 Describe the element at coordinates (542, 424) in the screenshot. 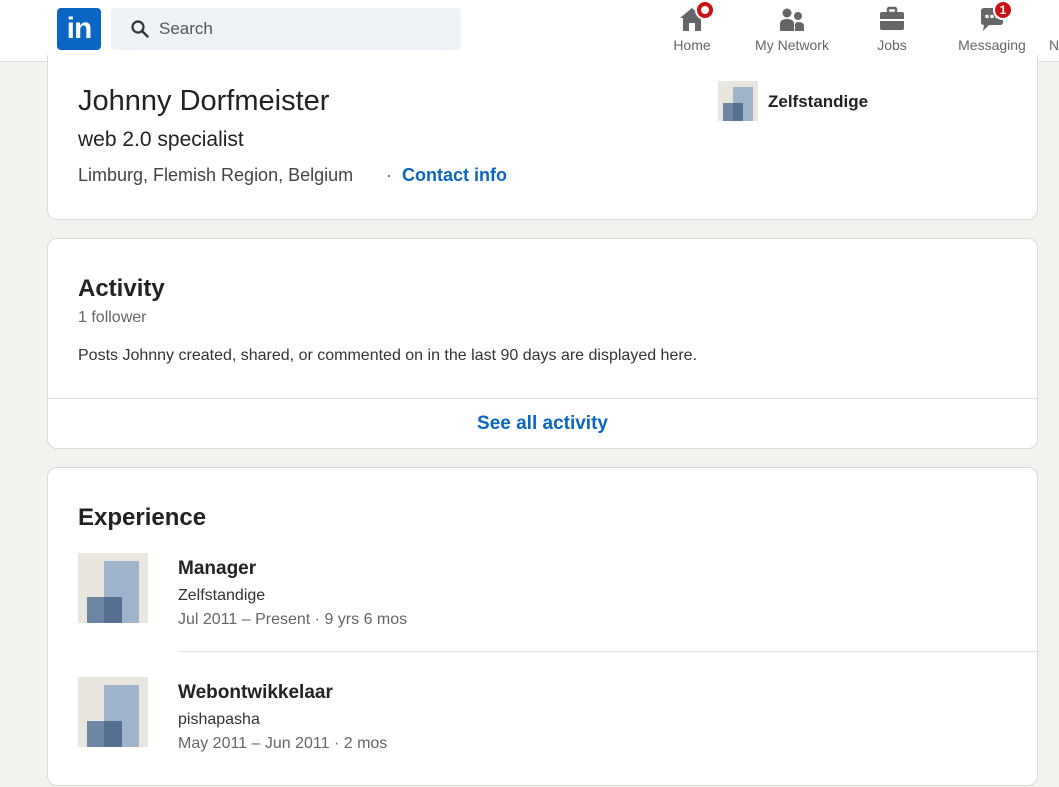

I see `see-all-activity-button: See all activity` at that location.